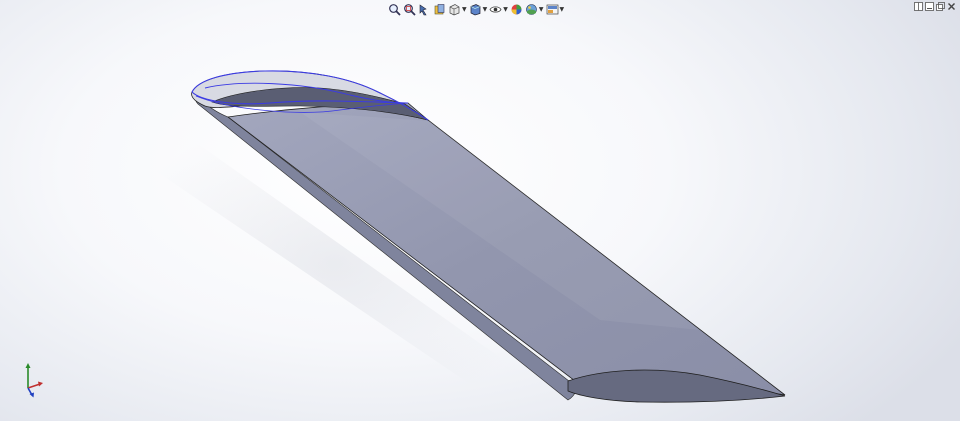  What do you see at coordinates (552, 9) in the screenshot?
I see `view-settings-icon` at bounding box center [552, 9].